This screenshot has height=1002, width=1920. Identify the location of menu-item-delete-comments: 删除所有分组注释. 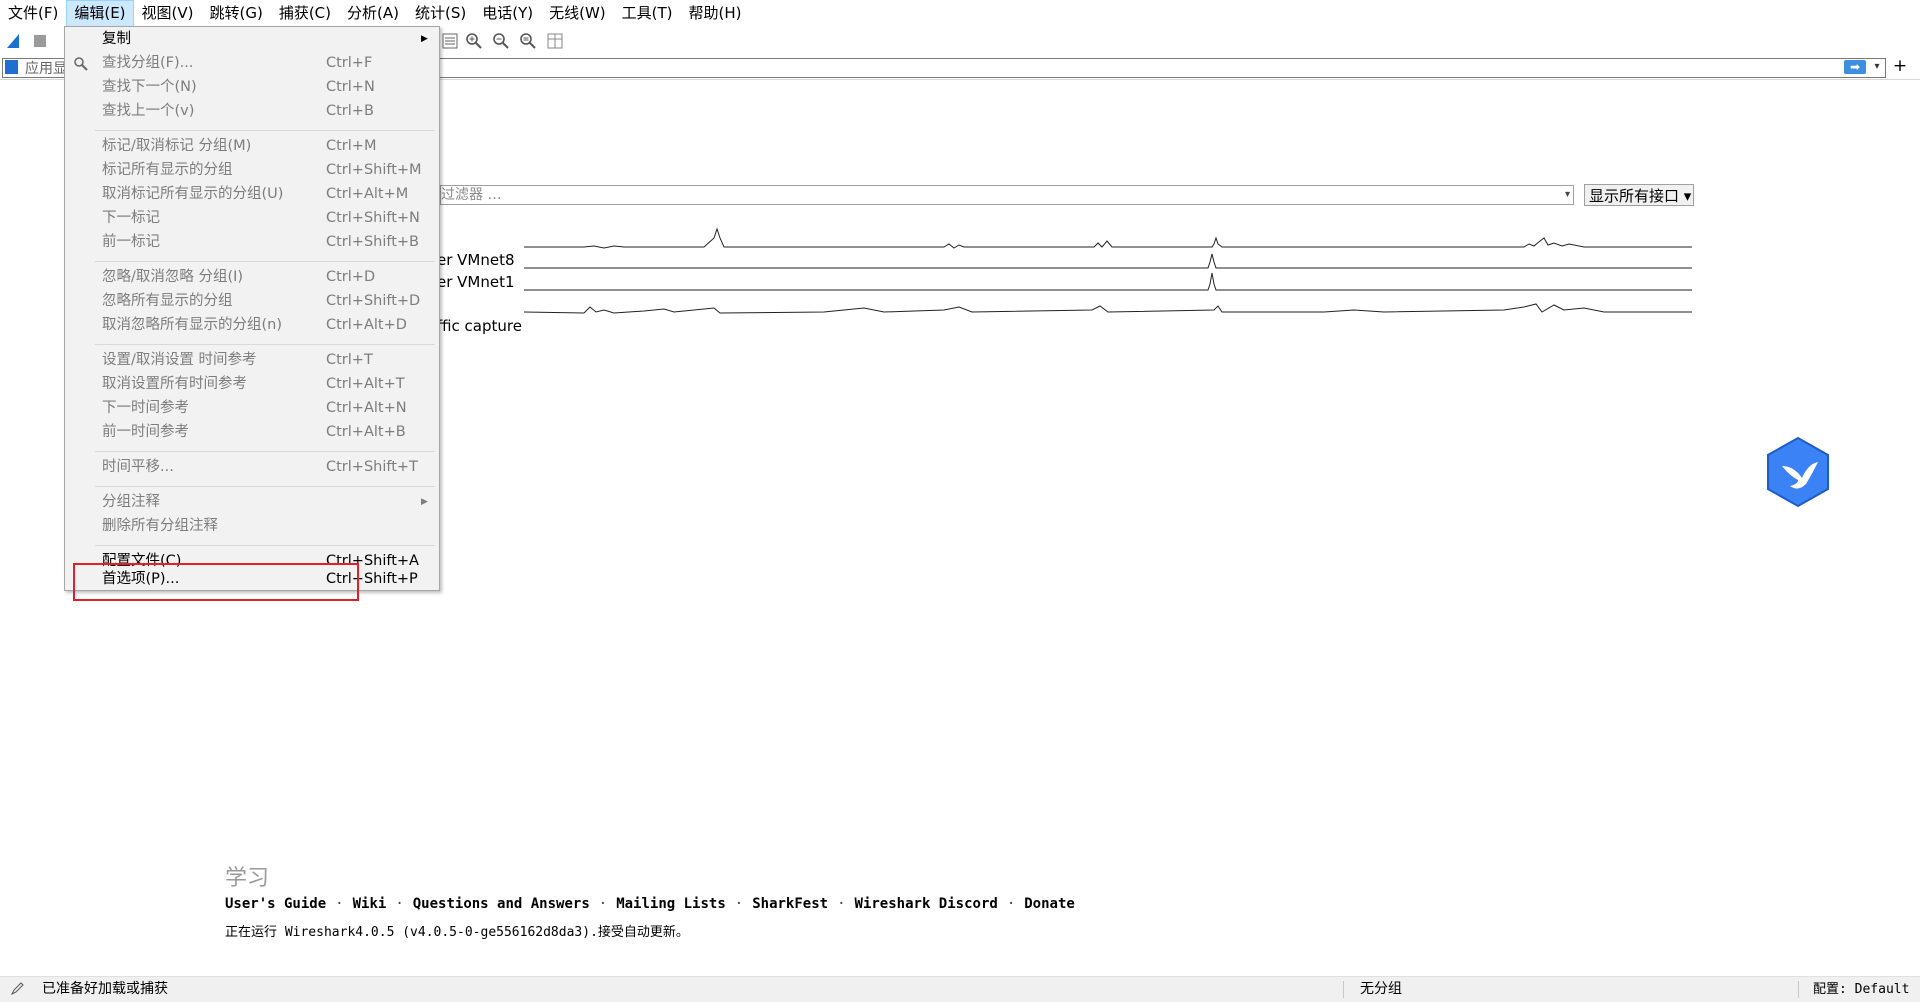
(252, 526).